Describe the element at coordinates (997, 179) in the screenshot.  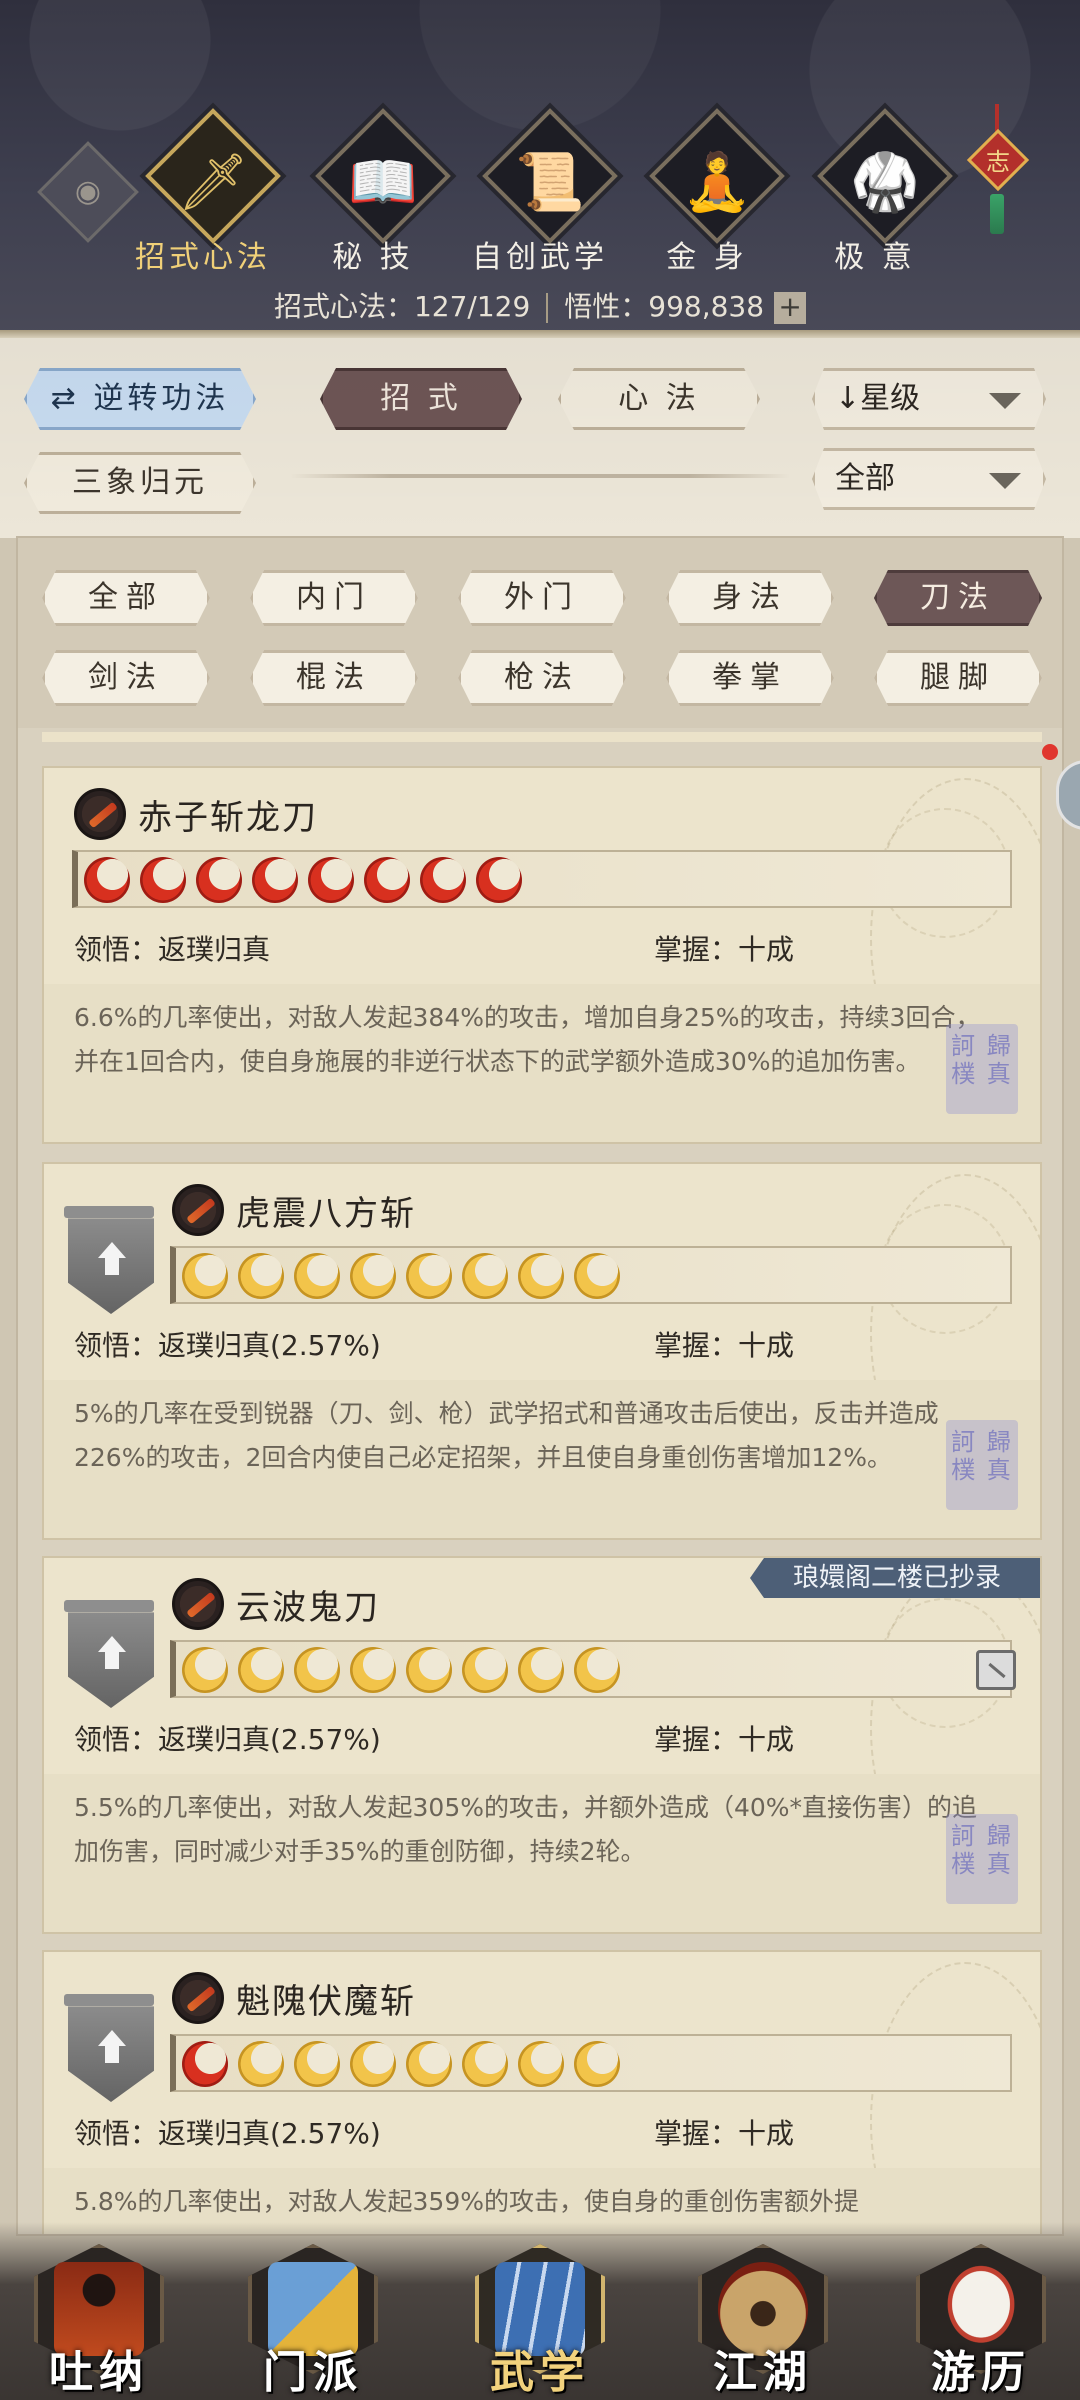
I see `knot-ornament-button: 志` at that location.